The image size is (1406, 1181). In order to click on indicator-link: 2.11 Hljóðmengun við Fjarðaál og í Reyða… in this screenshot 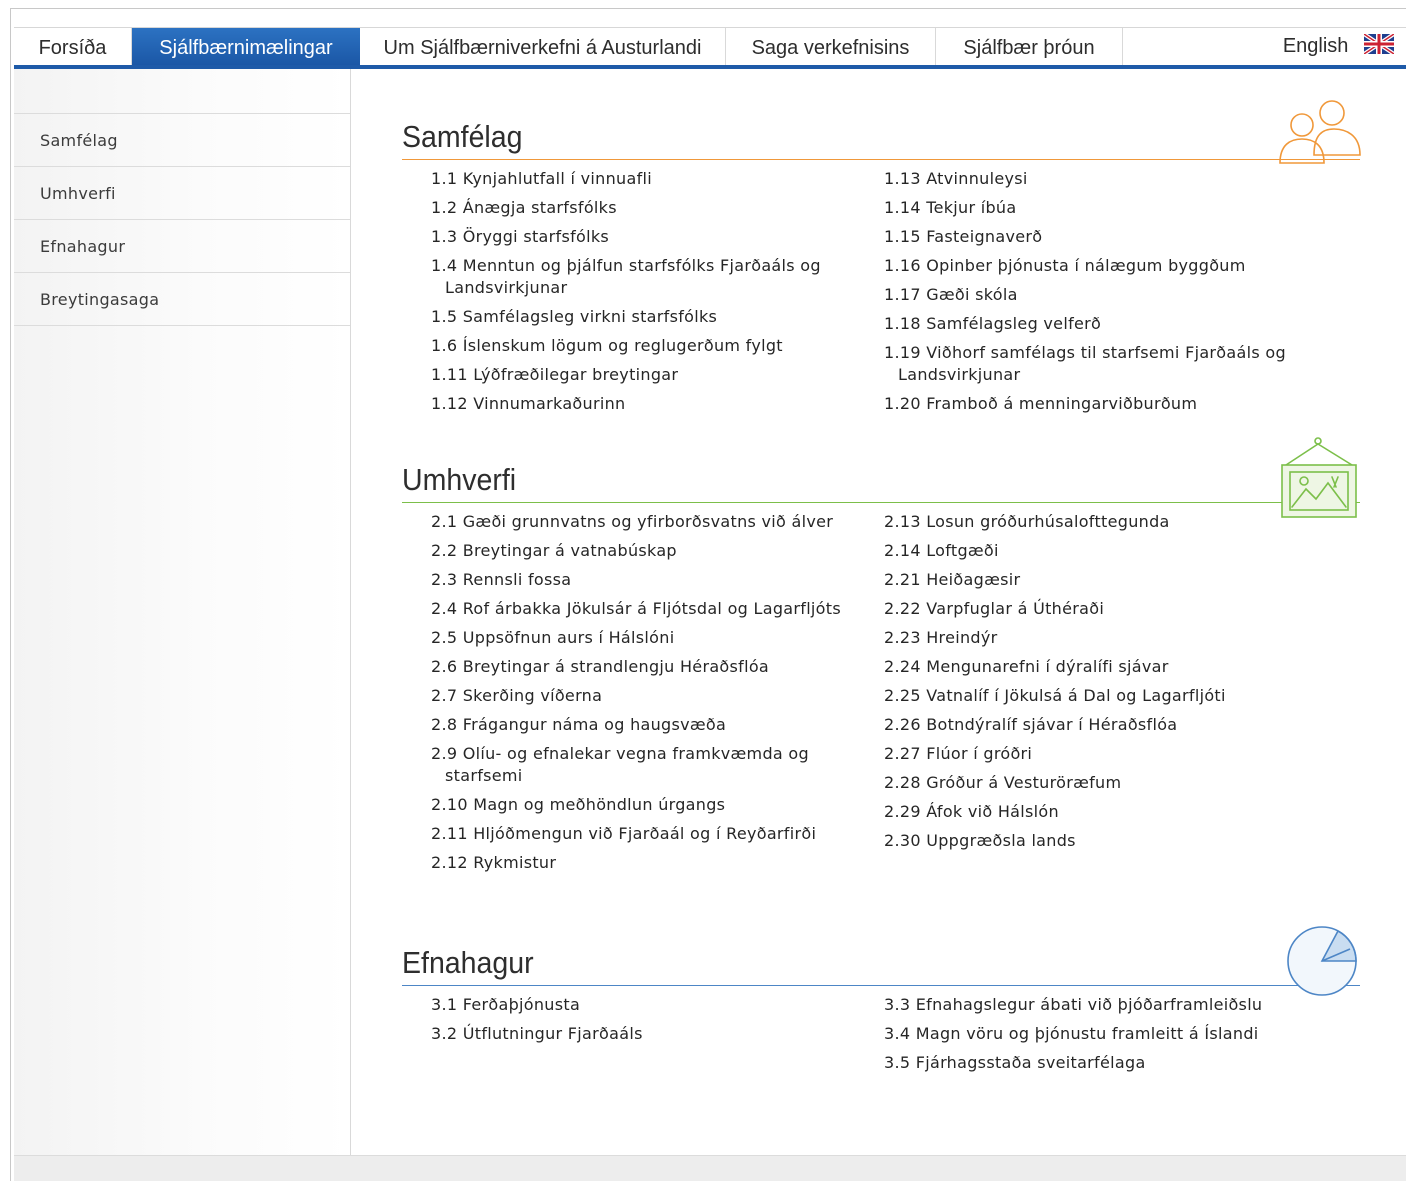, I will do `click(629, 834)`.